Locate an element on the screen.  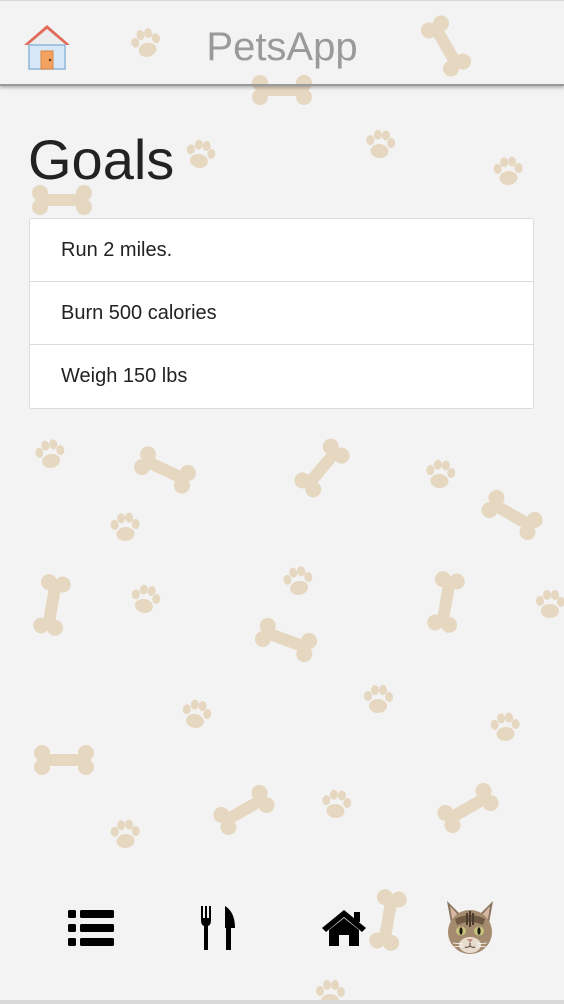
page-title: Goals is located at coordinates (101, 159).